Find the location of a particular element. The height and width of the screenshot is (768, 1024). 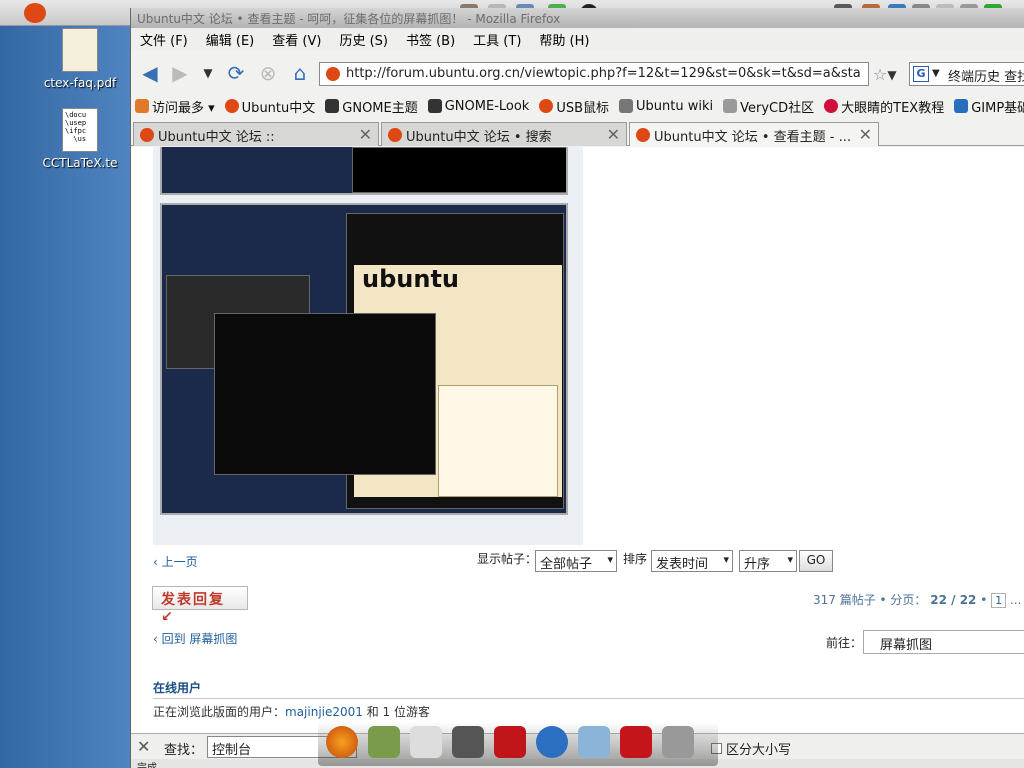

engine-dropdown-icon: ▼ is located at coordinates (936, 73).